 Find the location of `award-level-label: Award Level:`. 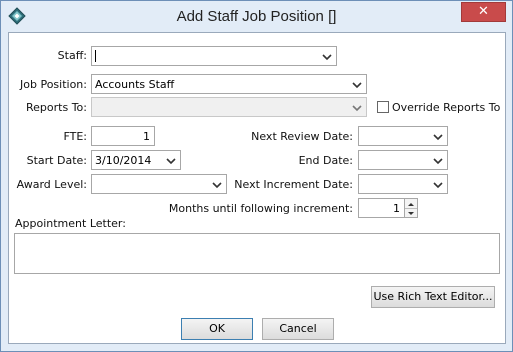

award-level-label: Award Level: is located at coordinates (51, 184).